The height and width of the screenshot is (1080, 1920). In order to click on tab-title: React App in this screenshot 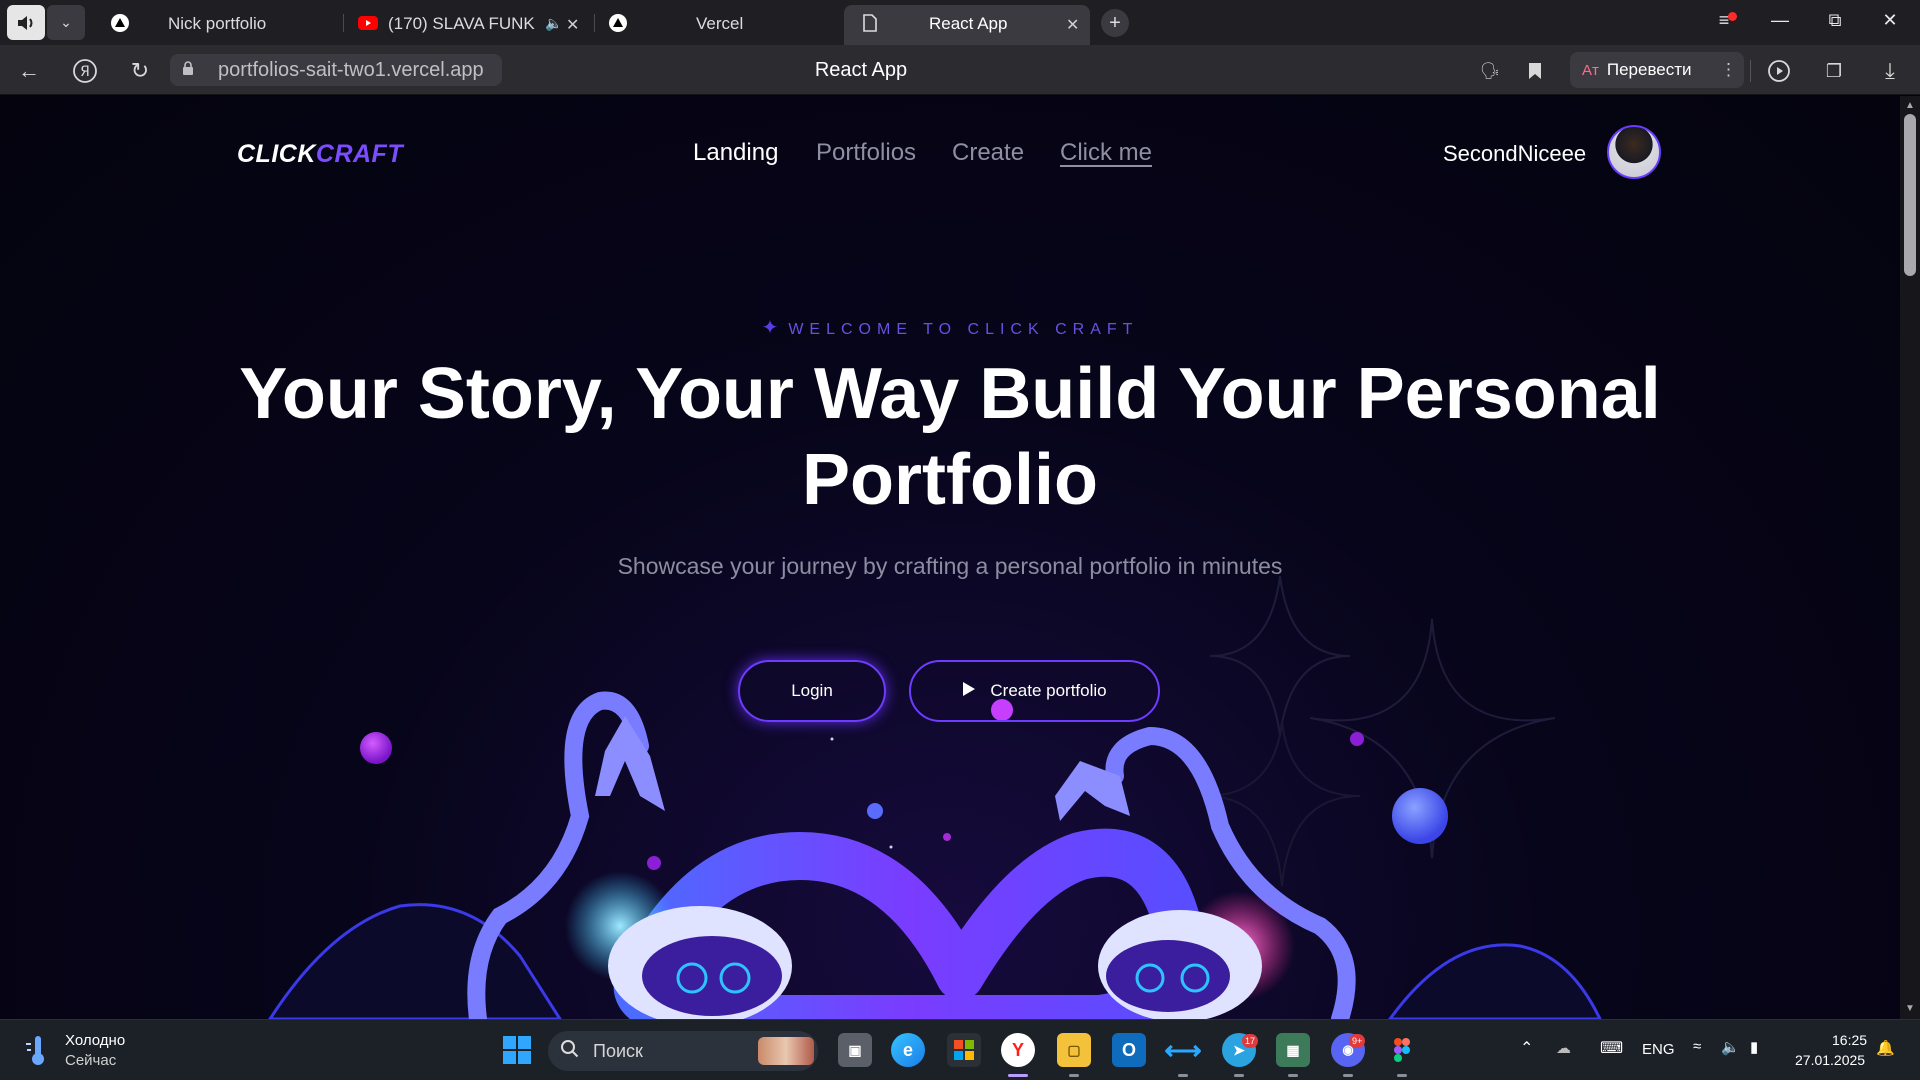, I will do `click(968, 23)`.